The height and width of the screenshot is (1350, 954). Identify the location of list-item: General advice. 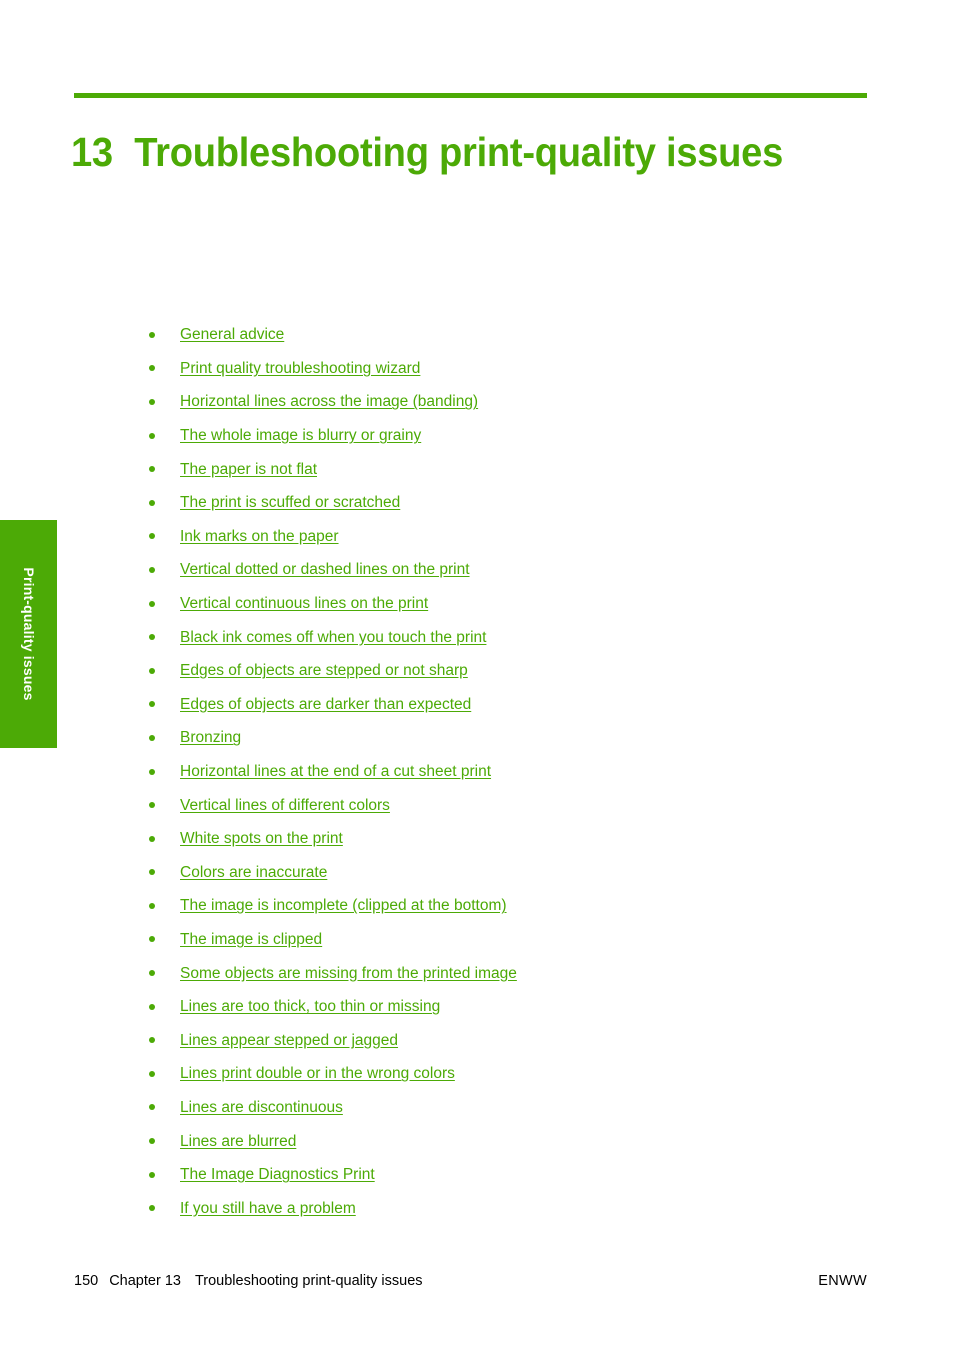
(496, 335).